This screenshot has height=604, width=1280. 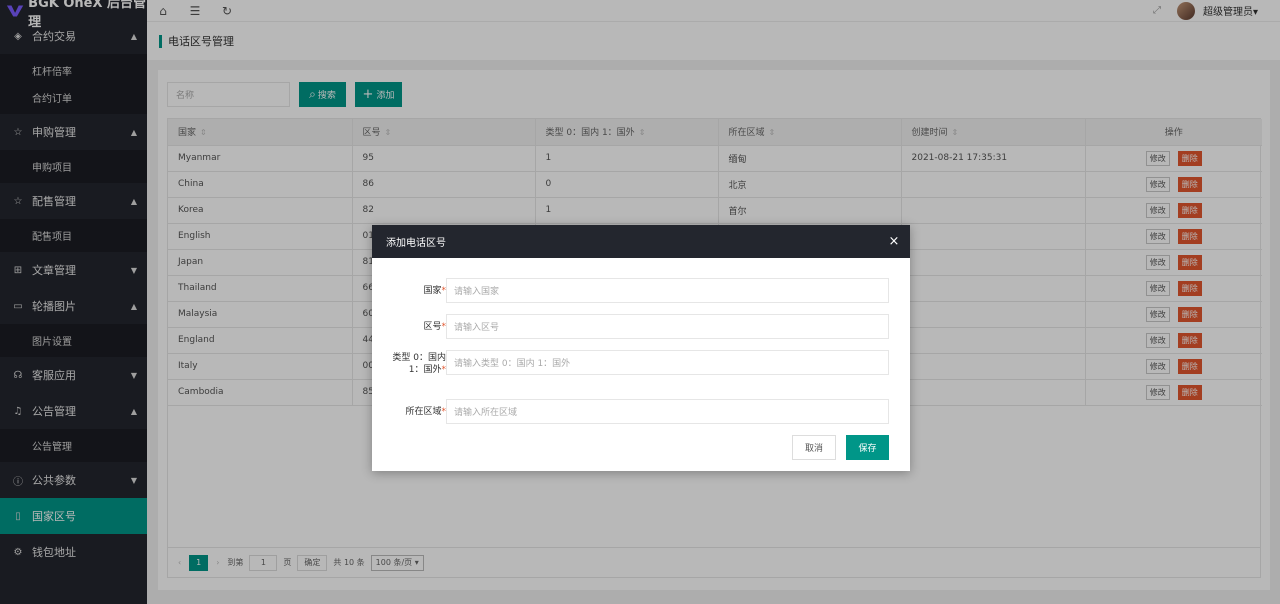 I want to click on field-label: 所在区域*, so click(x=414, y=412).